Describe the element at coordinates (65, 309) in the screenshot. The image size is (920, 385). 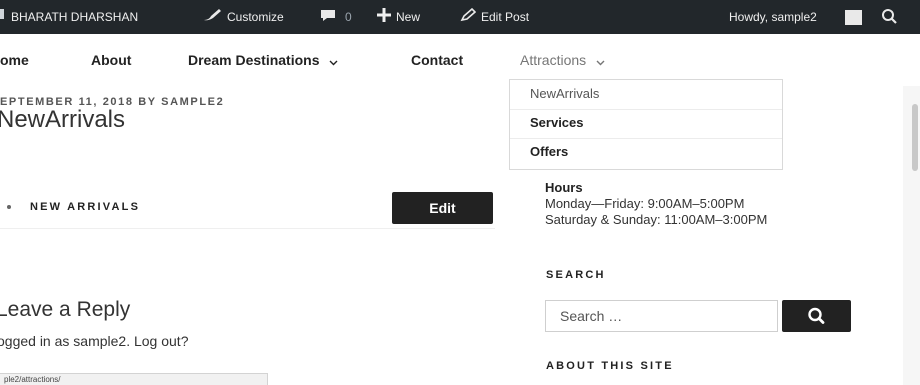
I see `reply-title: Leave a Reply` at that location.